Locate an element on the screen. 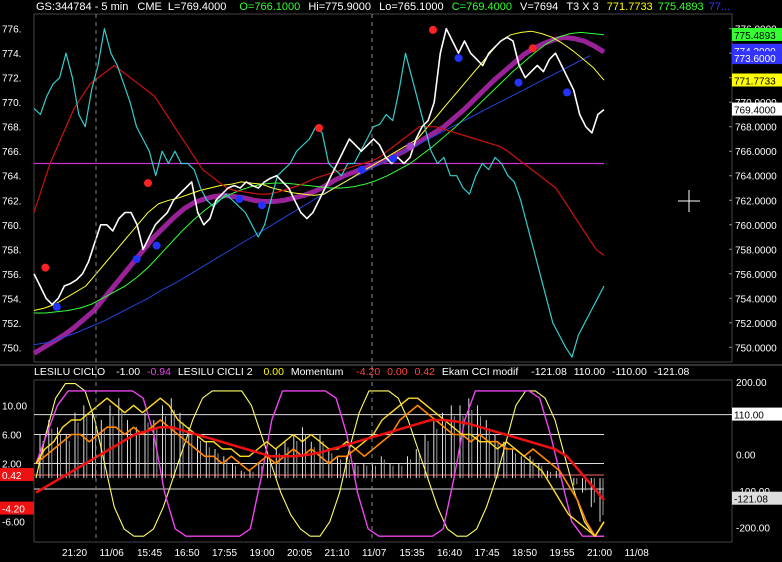 The width and height of the screenshot is (782, 562). volume-label: V=7694 is located at coordinates (539, 7).